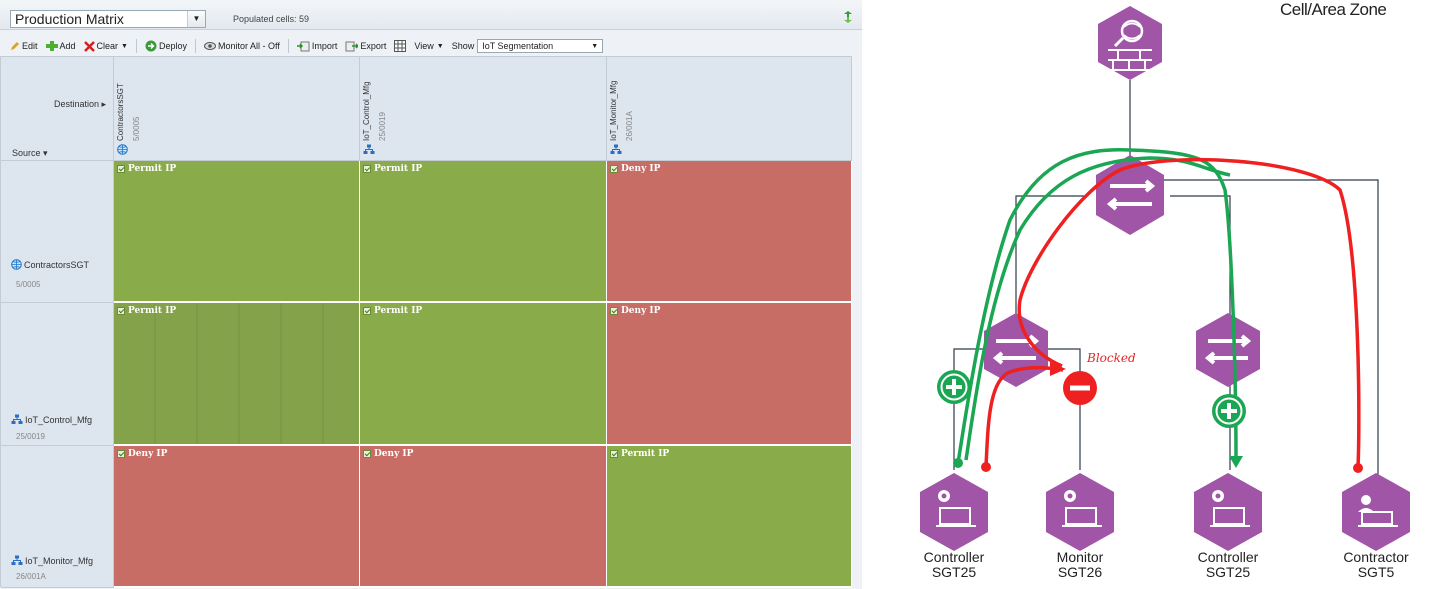 This screenshot has width=1448, height=589. I want to click on row-header-contractorssgt: ContractorsSGT 5/0005, so click(57, 232).